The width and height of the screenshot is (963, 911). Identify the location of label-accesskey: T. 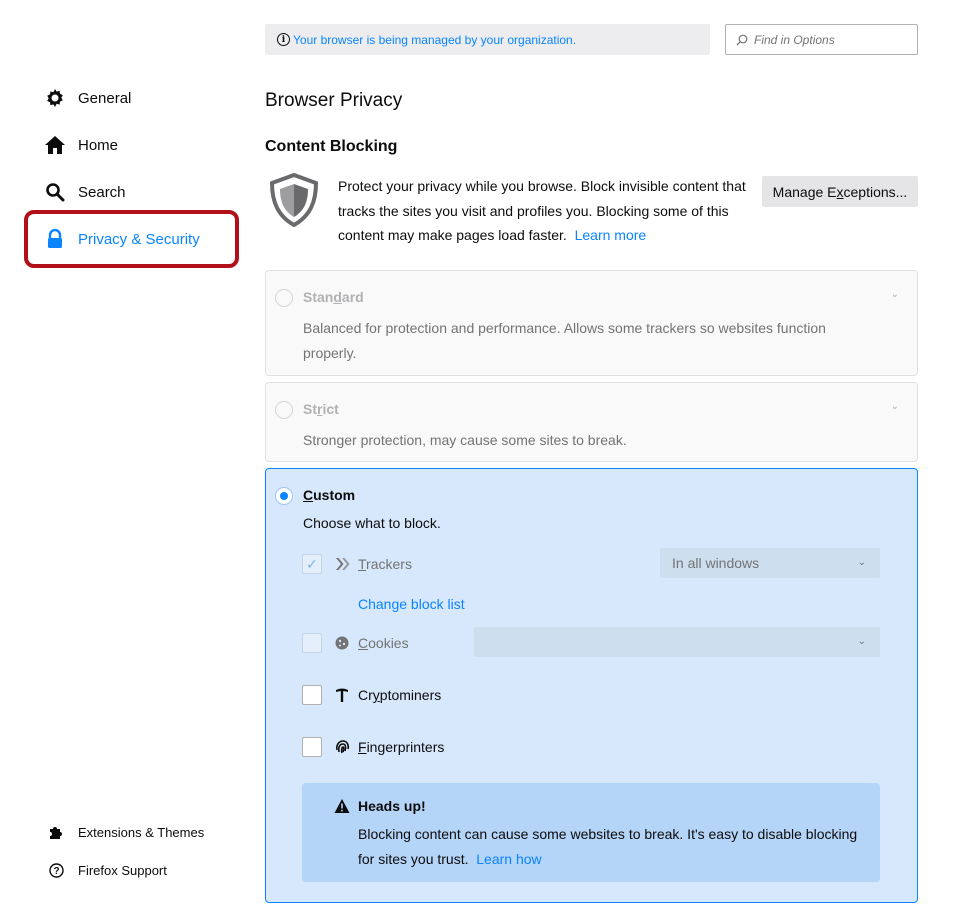
(362, 564).